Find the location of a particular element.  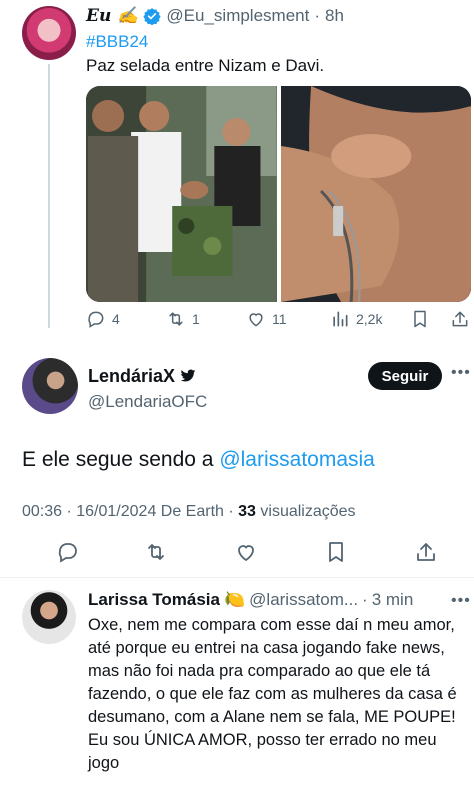

like-count: 11 is located at coordinates (279, 319).